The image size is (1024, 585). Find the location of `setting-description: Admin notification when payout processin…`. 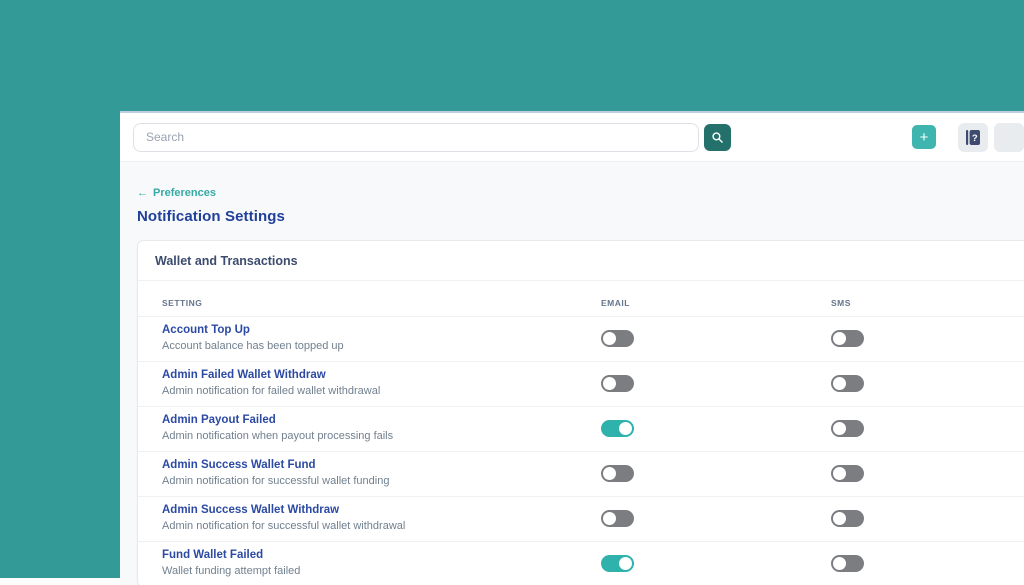

setting-description: Admin notification when payout processin… is located at coordinates (278, 436).